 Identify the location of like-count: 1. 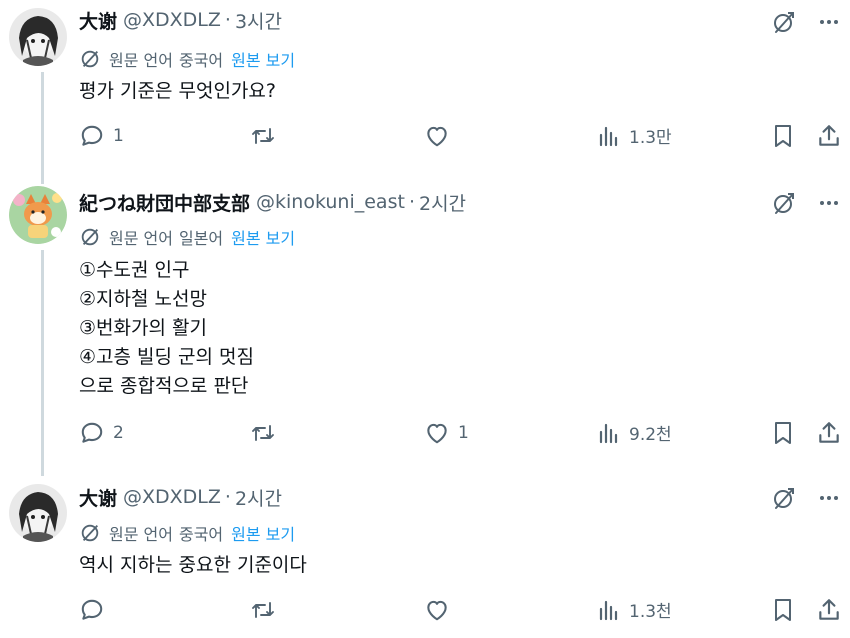
(463, 433).